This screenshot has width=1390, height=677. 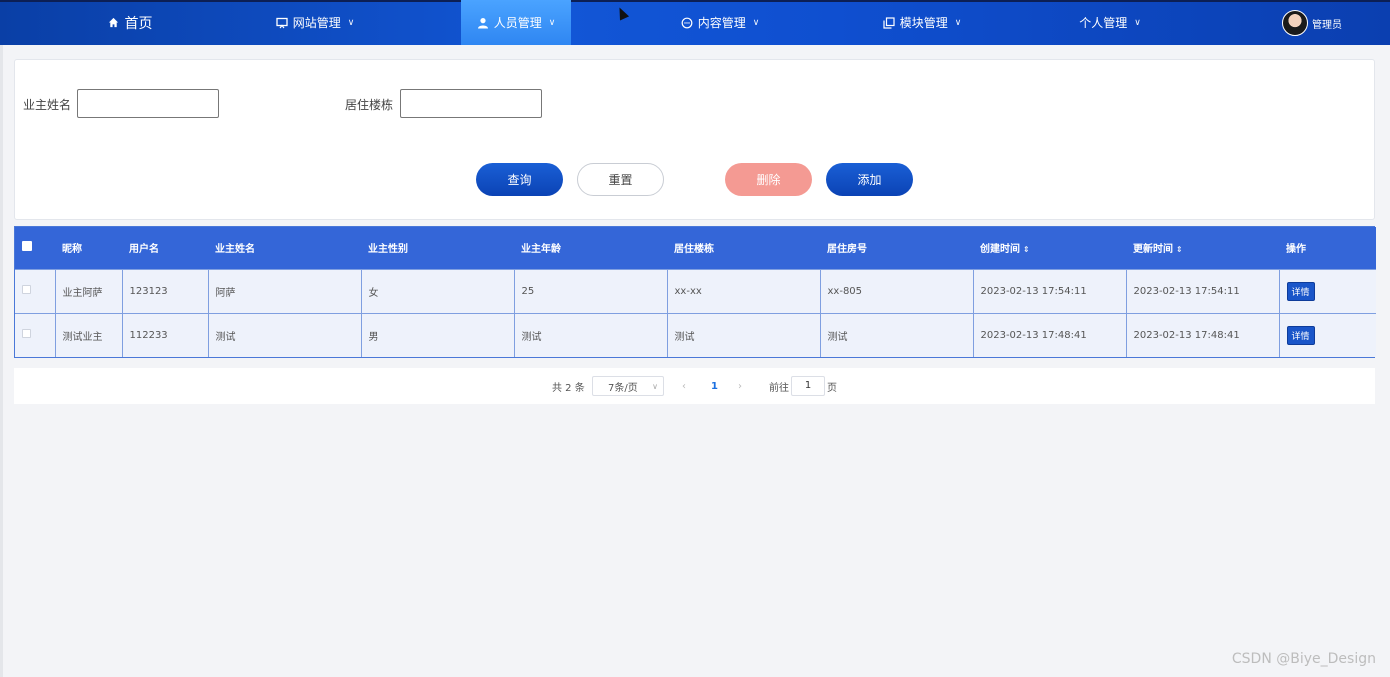 I want to click on page-size-value: 7条/页, so click(x=623, y=388).